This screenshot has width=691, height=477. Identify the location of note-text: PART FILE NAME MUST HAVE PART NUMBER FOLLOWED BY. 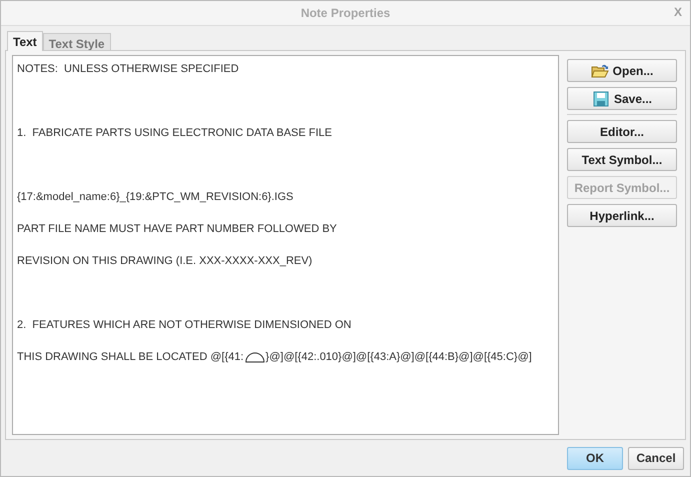
(177, 229).